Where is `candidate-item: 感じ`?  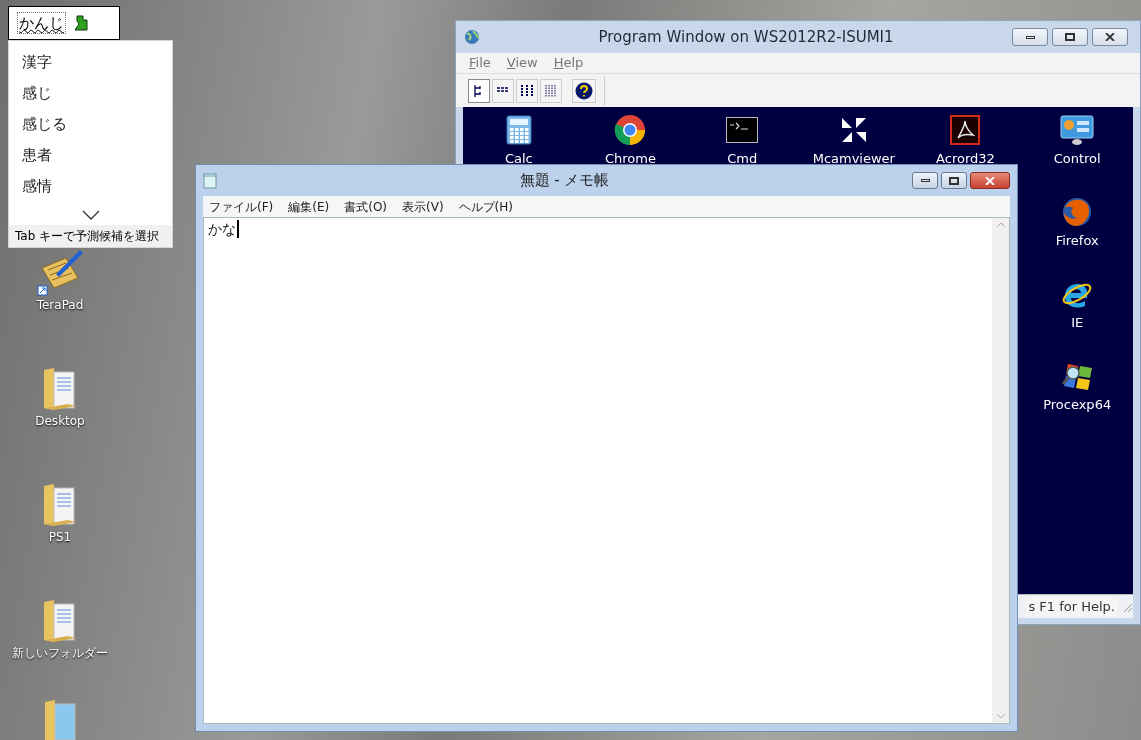
candidate-item: 感じ is located at coordinates (90, 93).